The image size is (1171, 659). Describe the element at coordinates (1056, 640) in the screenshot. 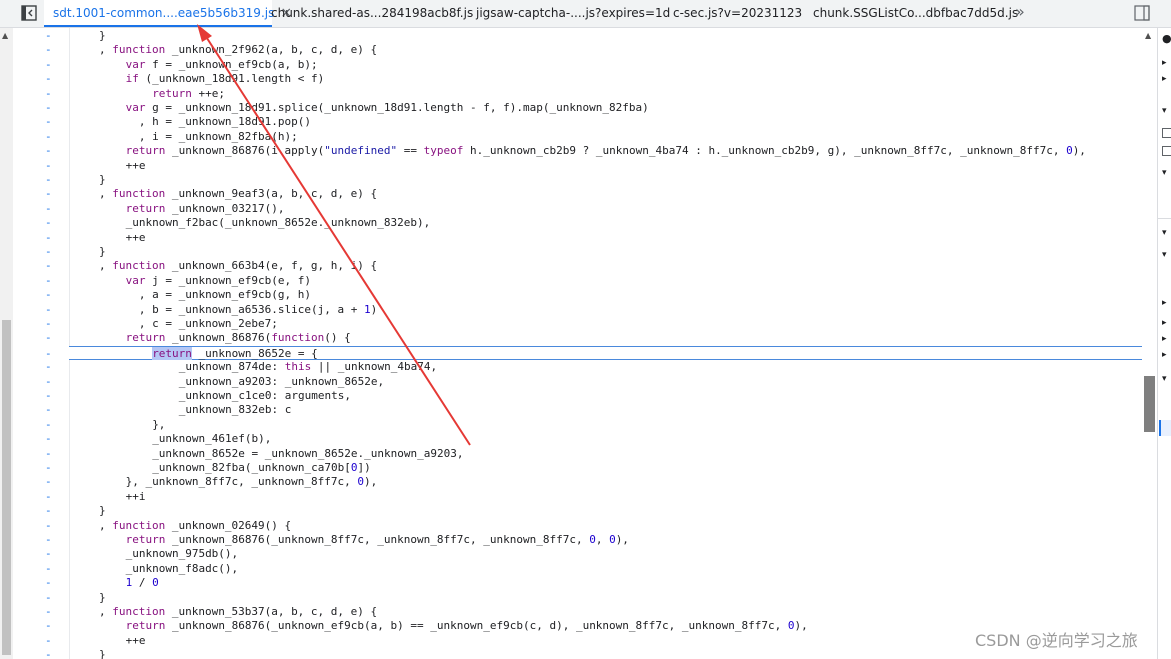

I see `watermark: CSDN @逆向学习之旅` at that location.